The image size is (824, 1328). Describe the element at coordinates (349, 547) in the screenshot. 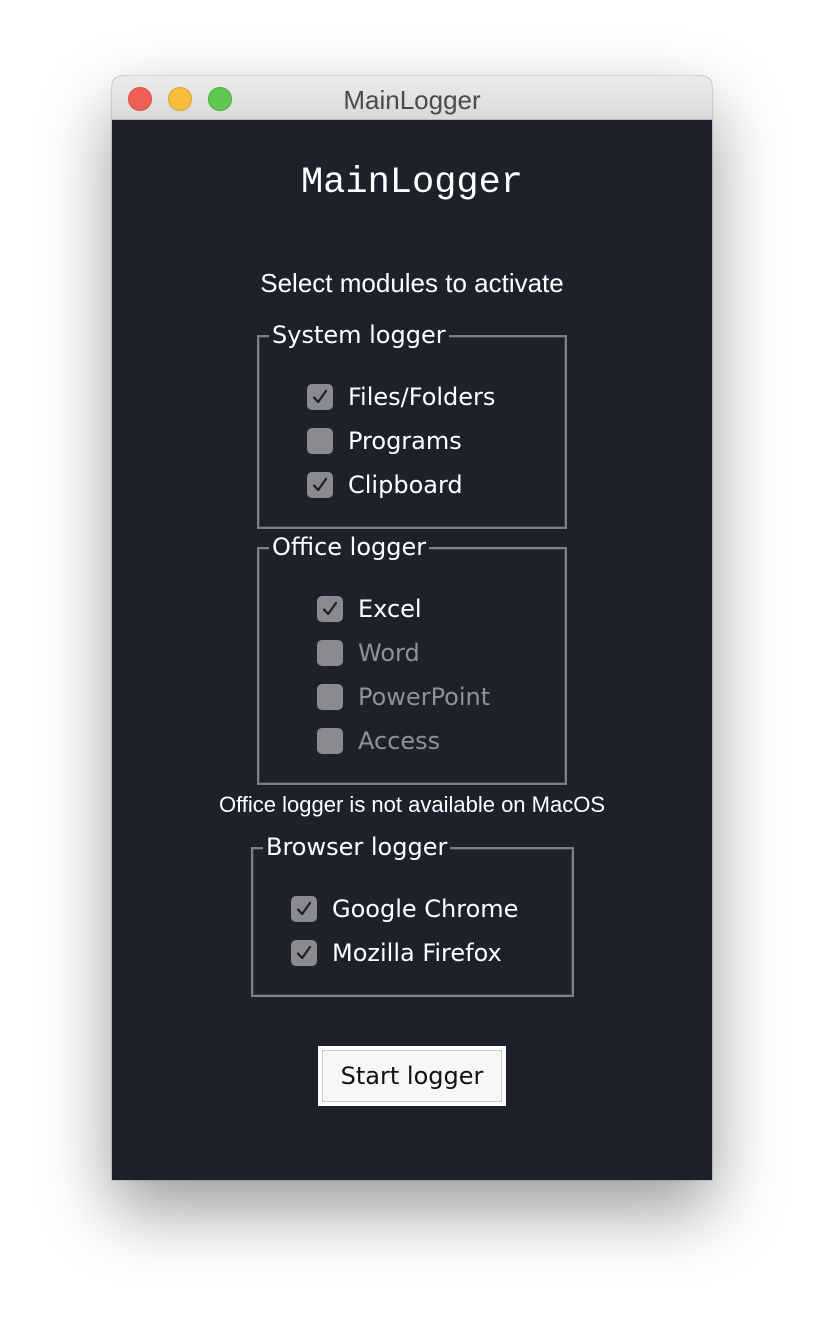

I see `office-logger-legend: Office logger` at that location.